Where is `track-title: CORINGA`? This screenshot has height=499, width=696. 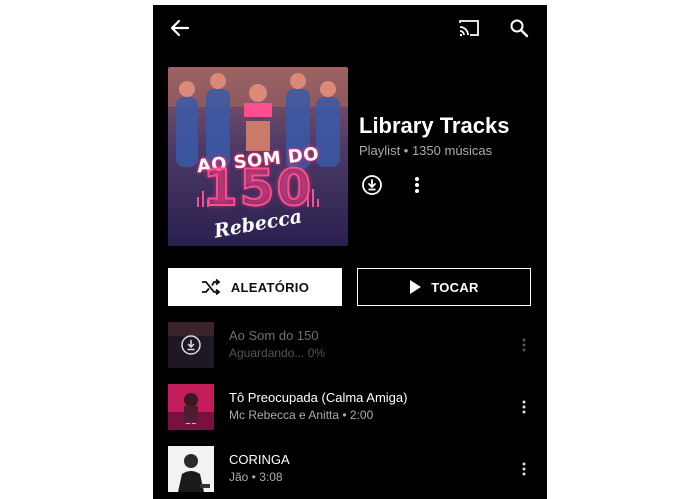 track-title: CORINGA is located at coordinates (259, 459).